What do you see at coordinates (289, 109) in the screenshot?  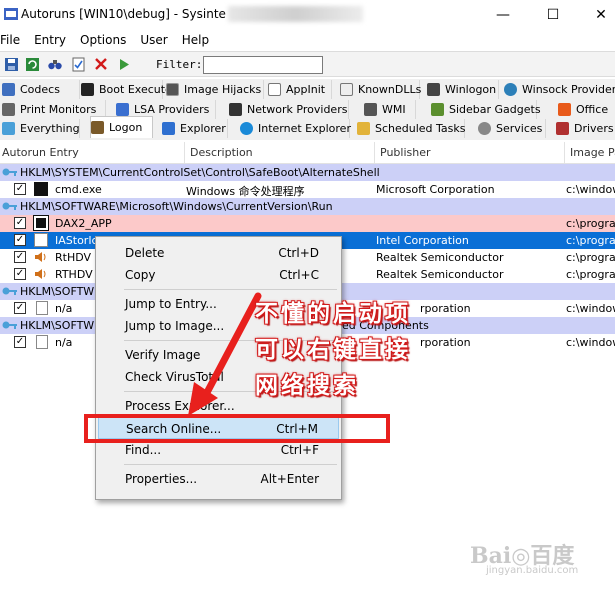 I see `tab-network-providers: Network Providers` at bounding box center [289, 109].